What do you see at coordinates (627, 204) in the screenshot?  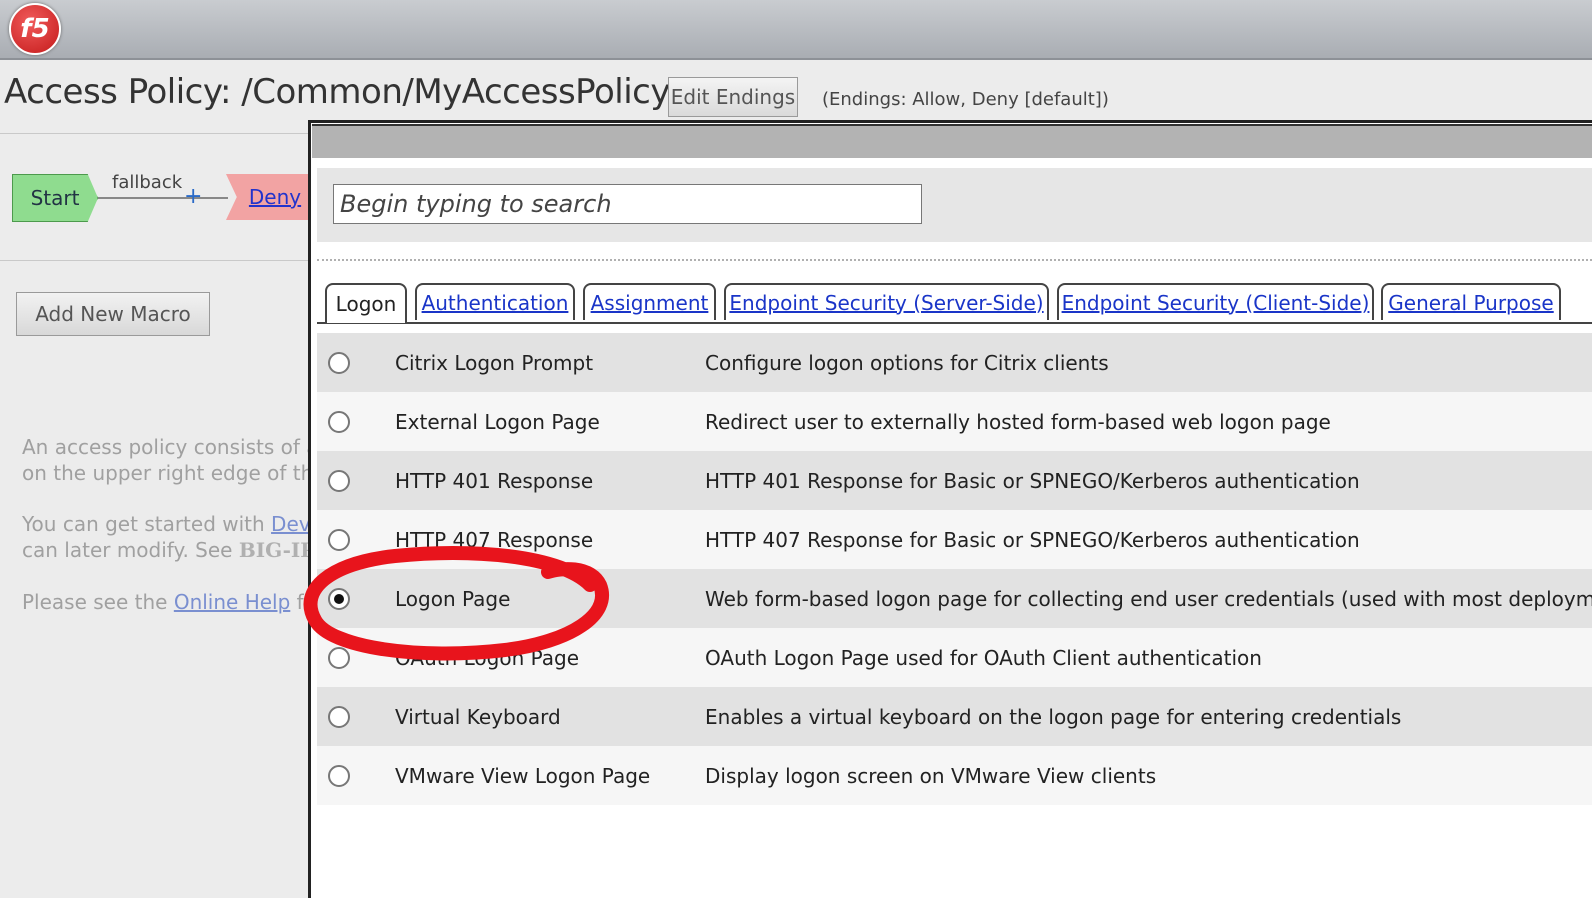 I see `search-input` at bounding box center [627, 204].